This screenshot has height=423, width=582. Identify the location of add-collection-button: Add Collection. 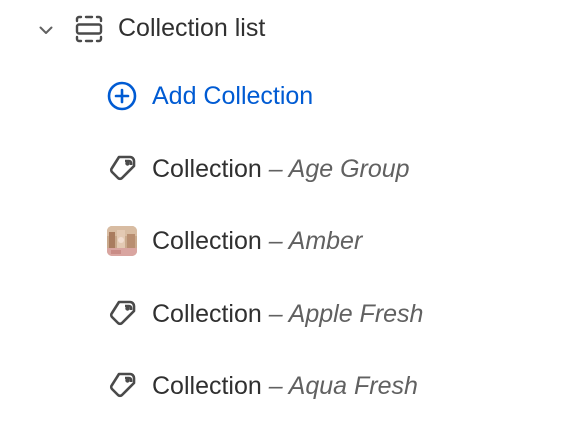
(291, 96).